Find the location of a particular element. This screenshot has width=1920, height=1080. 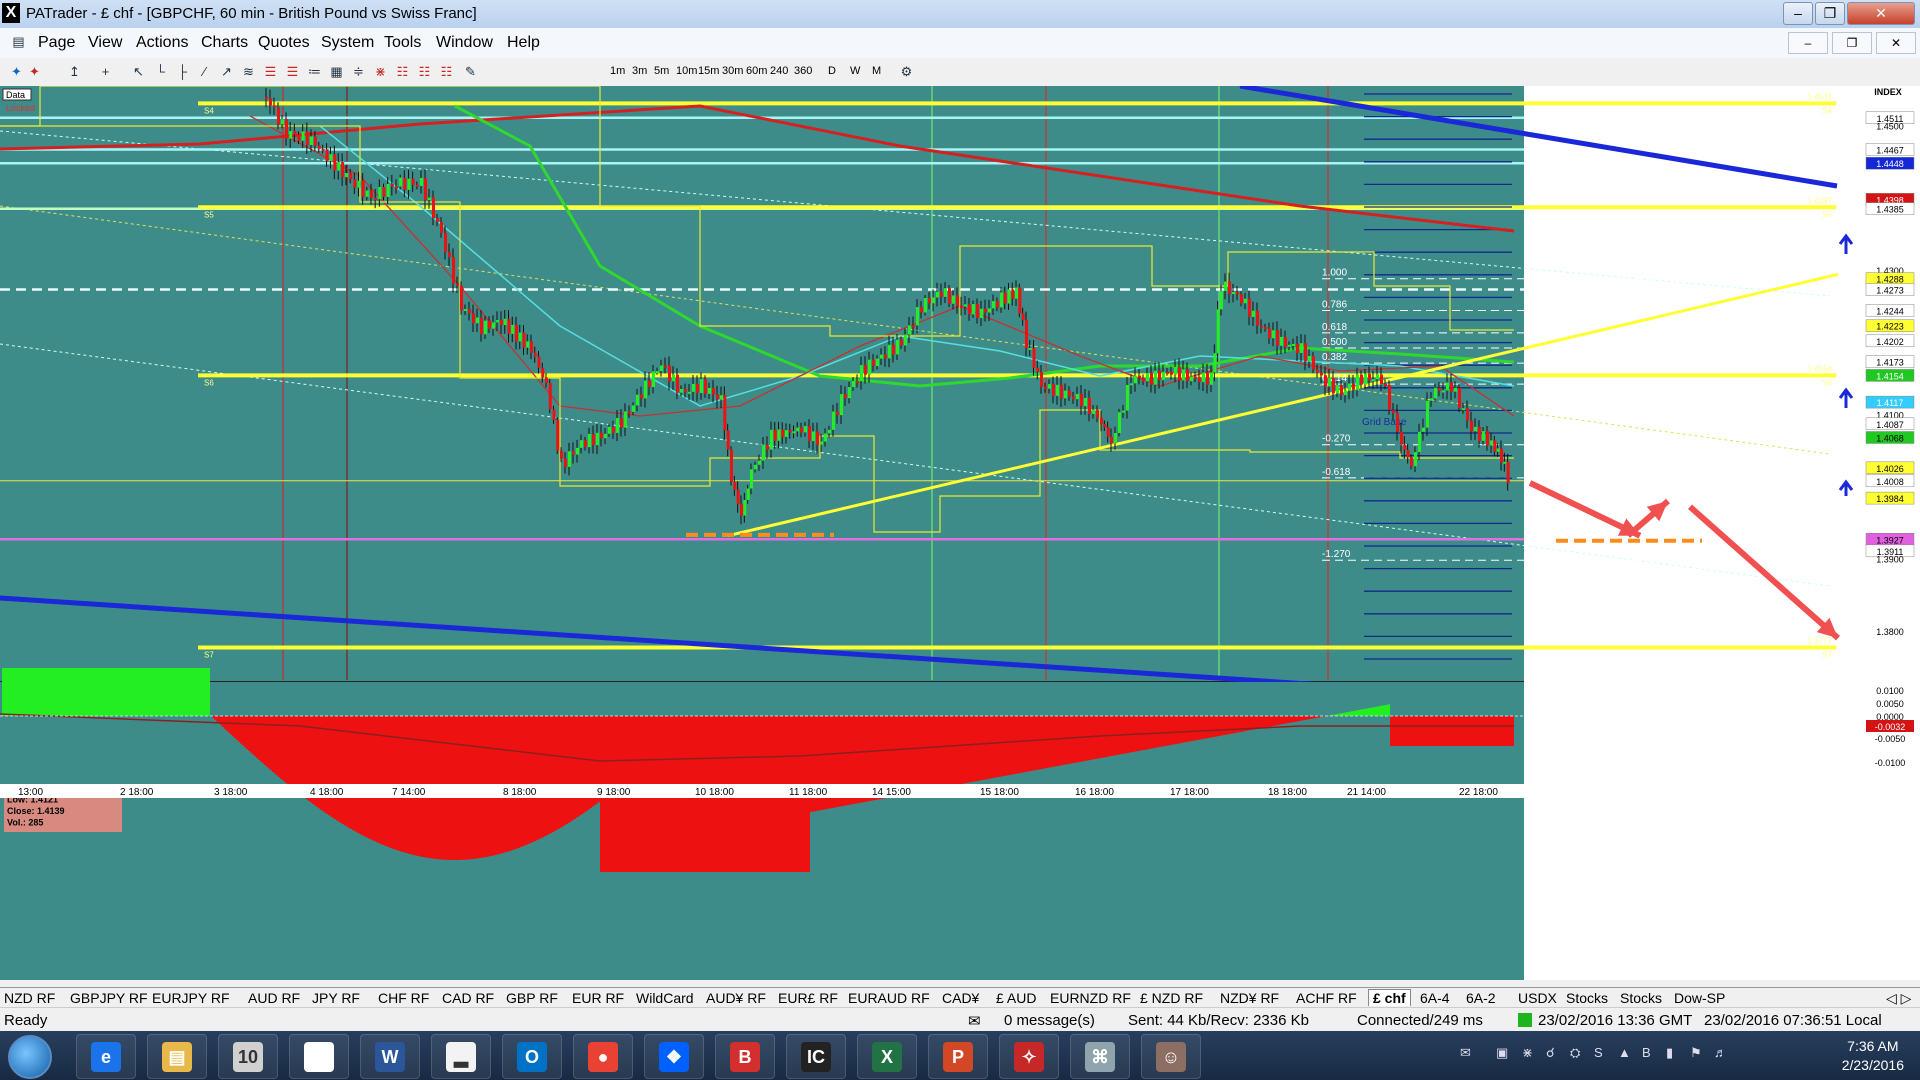

menu-tools: Tools is located at coordinates (402, 43).